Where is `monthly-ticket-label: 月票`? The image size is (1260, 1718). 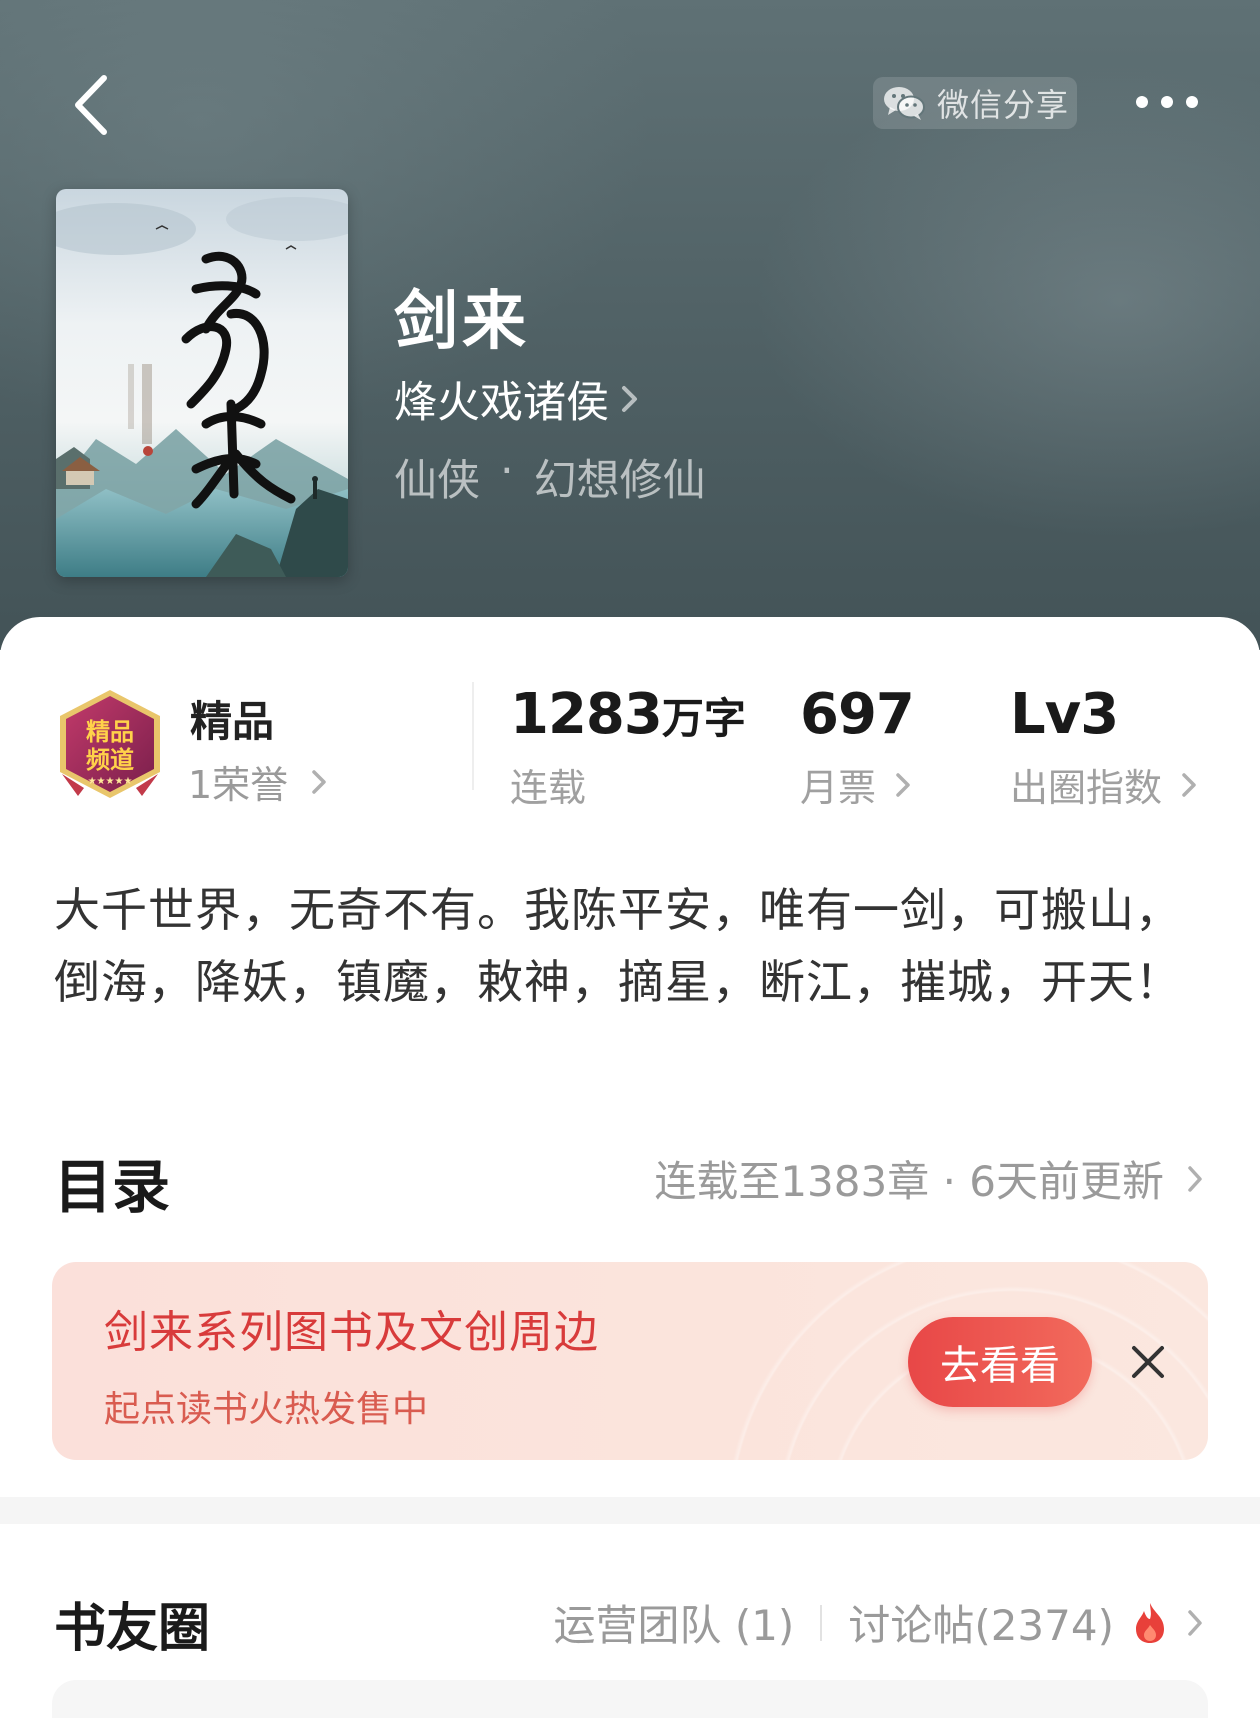 monthly-ticket-label: 月票 is located at coordinates (838, 788).